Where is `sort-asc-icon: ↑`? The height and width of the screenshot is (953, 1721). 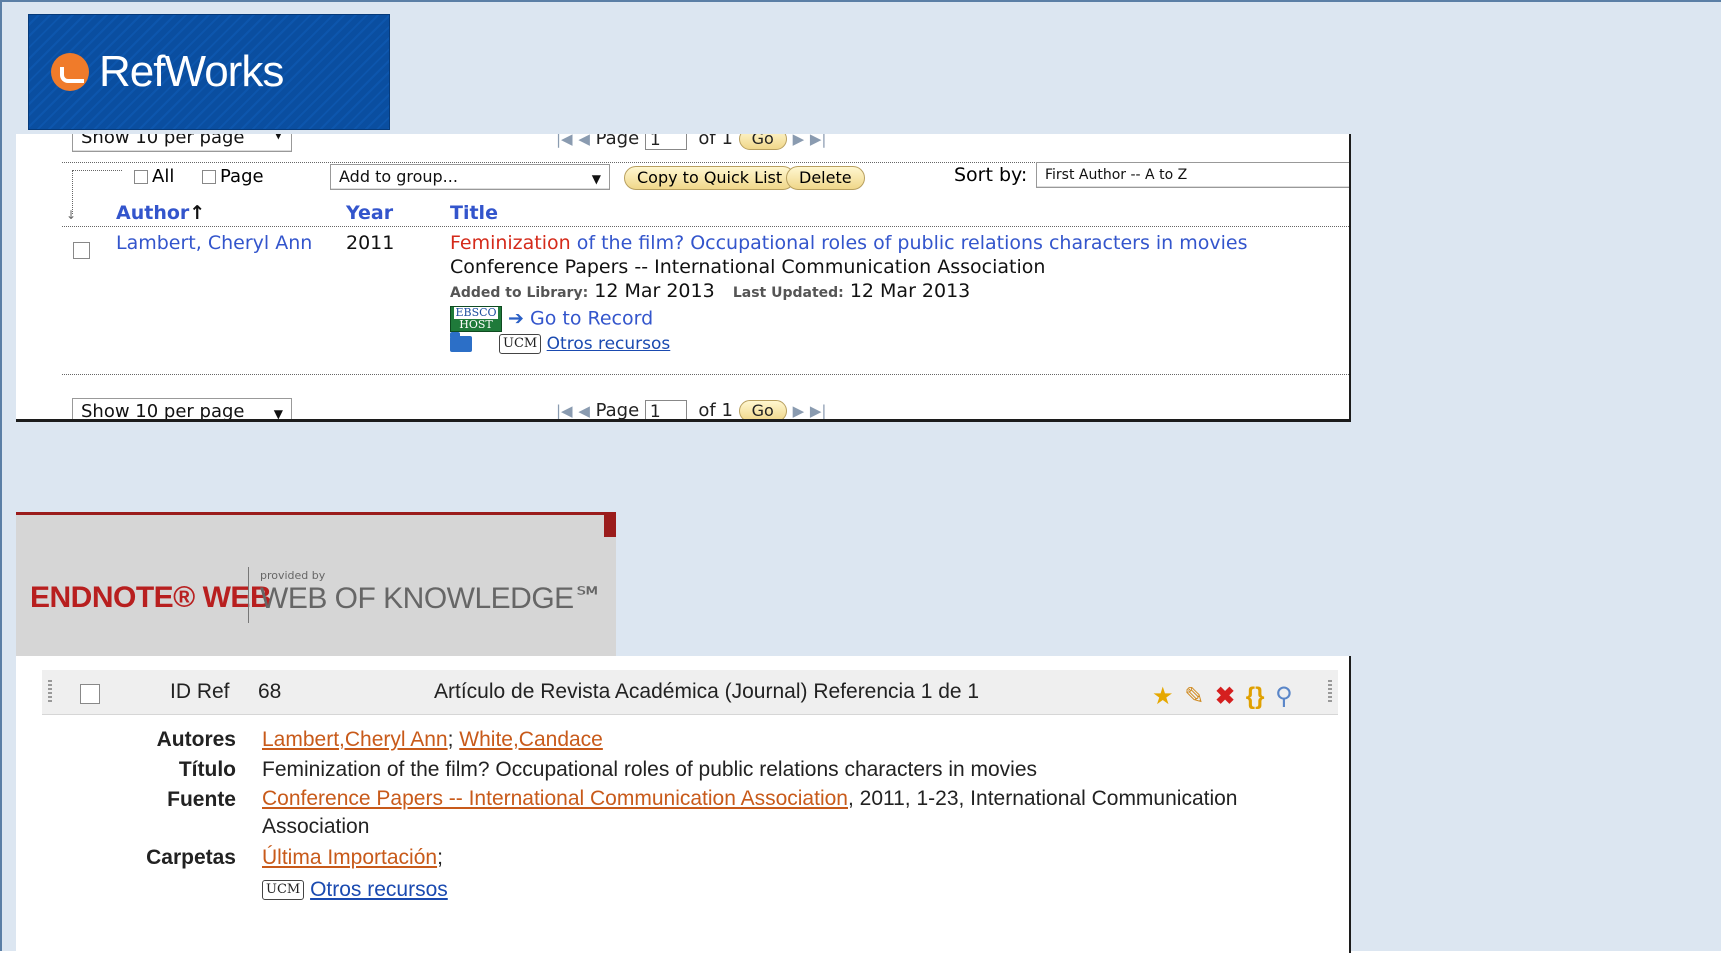 sort-asc-icon: ↑ is located at coordinates (197, 213).